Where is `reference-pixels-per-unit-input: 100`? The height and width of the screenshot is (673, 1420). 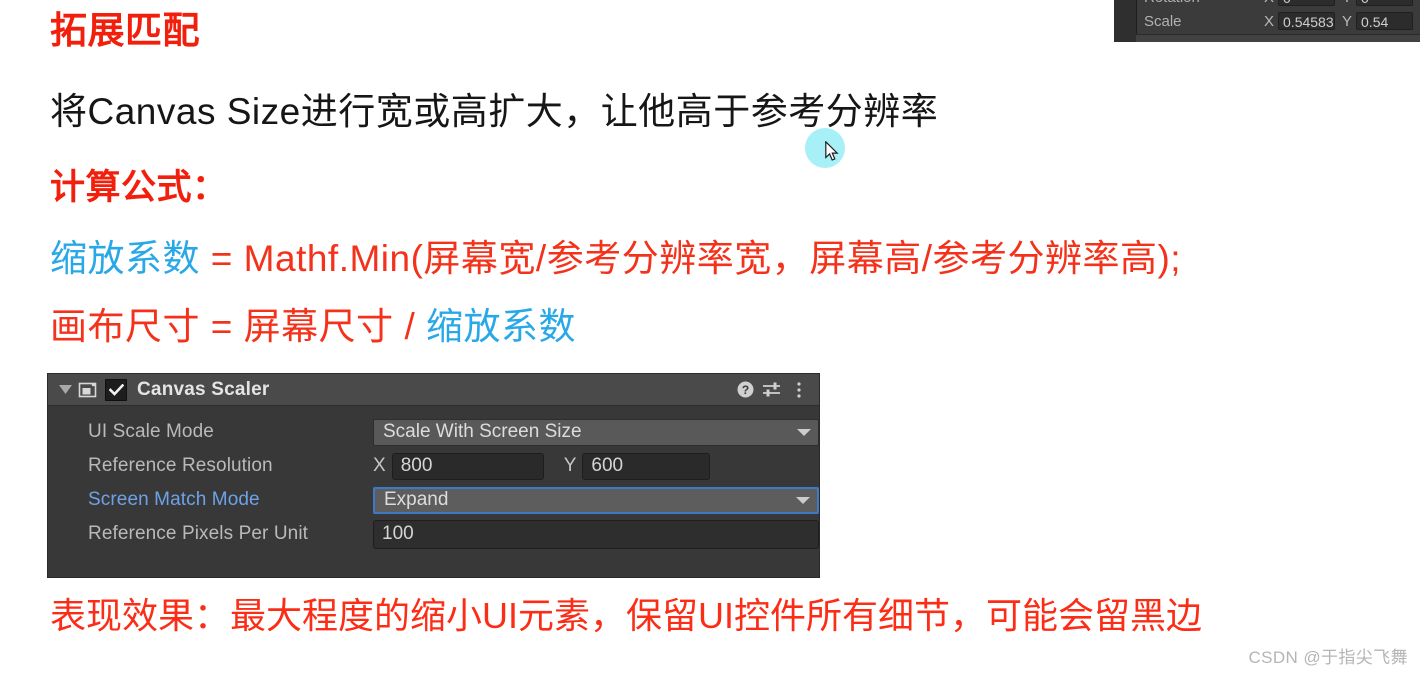
reference-pixels-per-unit-input: 100 is located at coordinates (596, 534).